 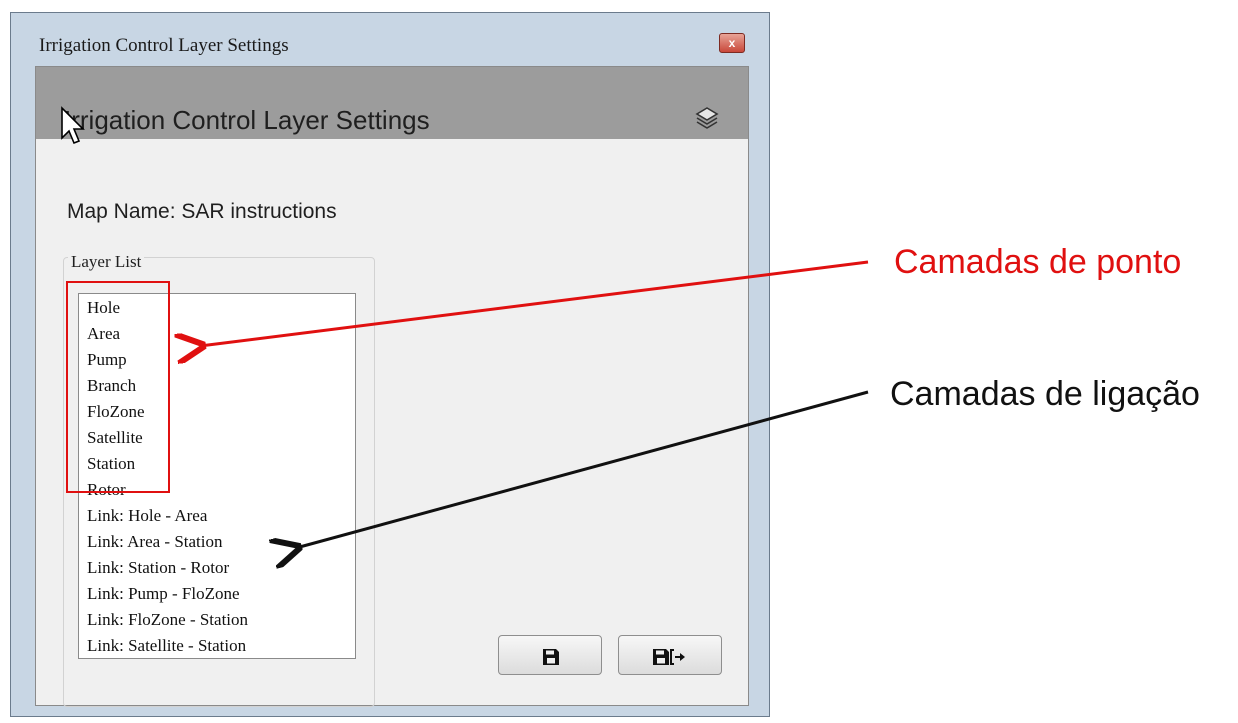 I want to click on link-layers-arrow, so click(x=582, y=469).